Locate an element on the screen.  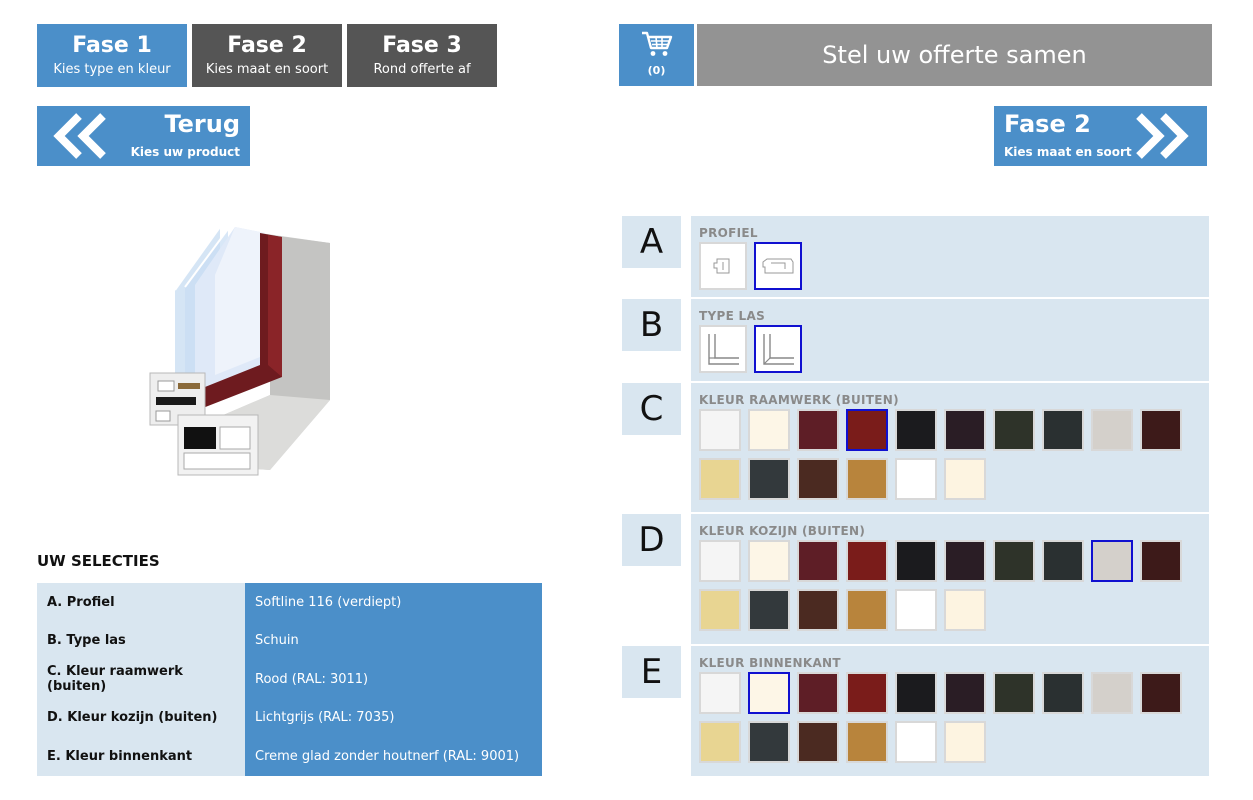
weld-option-mitred is located at coordinates (778, 349).